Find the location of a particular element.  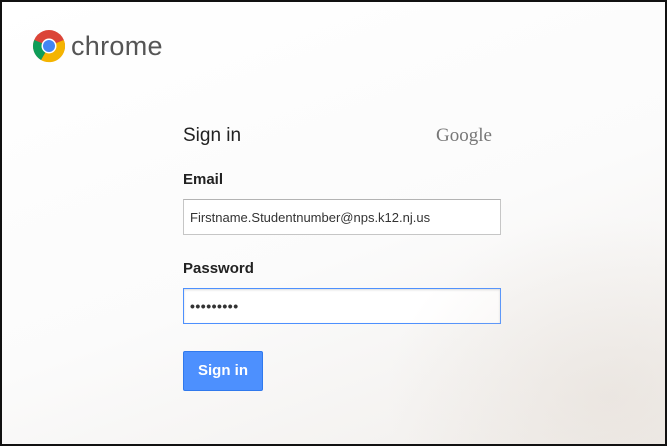

email-value: Firstname.Studentnumber@nps.k12.nj.us is located at coordinates (310, 217).